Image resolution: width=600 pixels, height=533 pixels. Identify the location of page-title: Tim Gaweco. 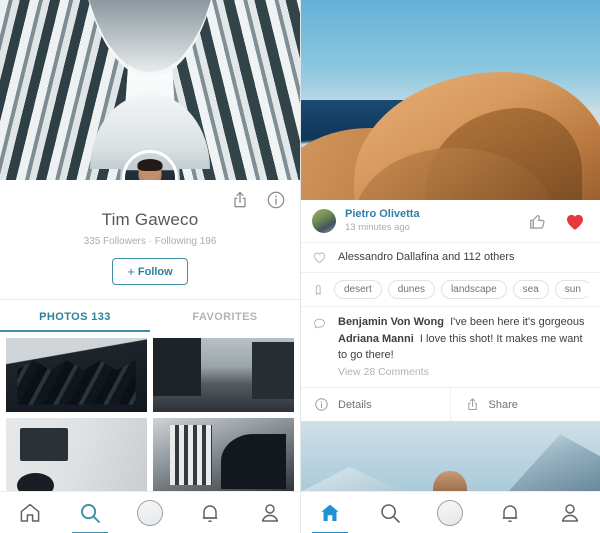
(150, 219).